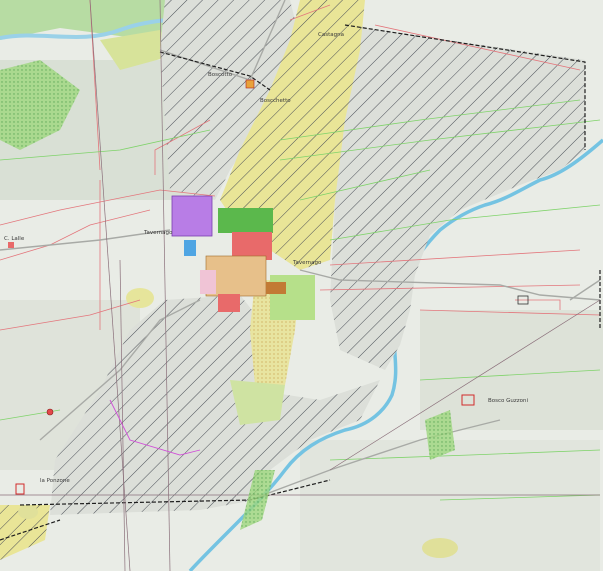  I want to click on label-west-locality: C. Lalle, so click(14, 239).